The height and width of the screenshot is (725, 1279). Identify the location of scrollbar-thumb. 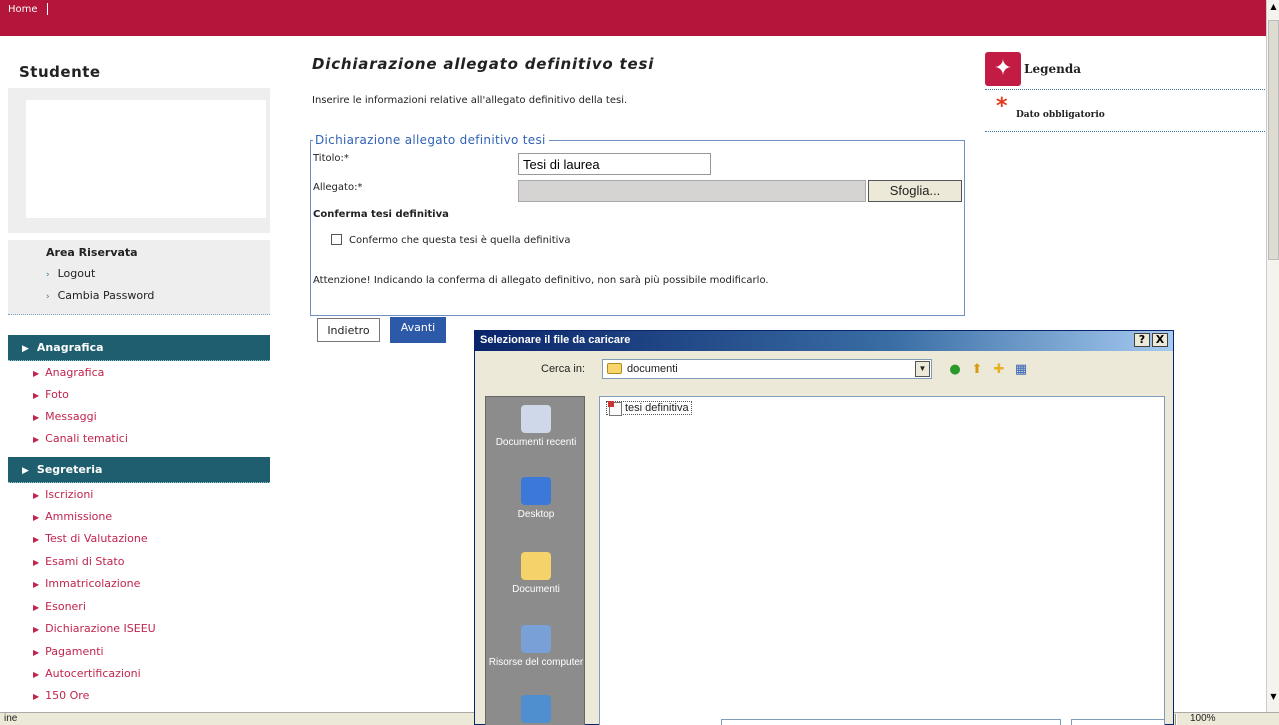
(1273, 140).